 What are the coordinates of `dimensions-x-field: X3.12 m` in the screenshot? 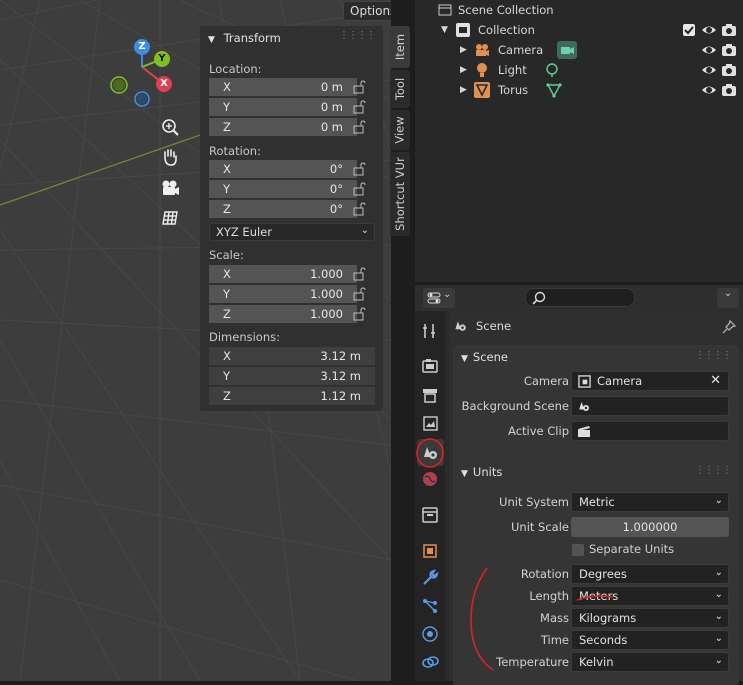 It's located at (292, 356).